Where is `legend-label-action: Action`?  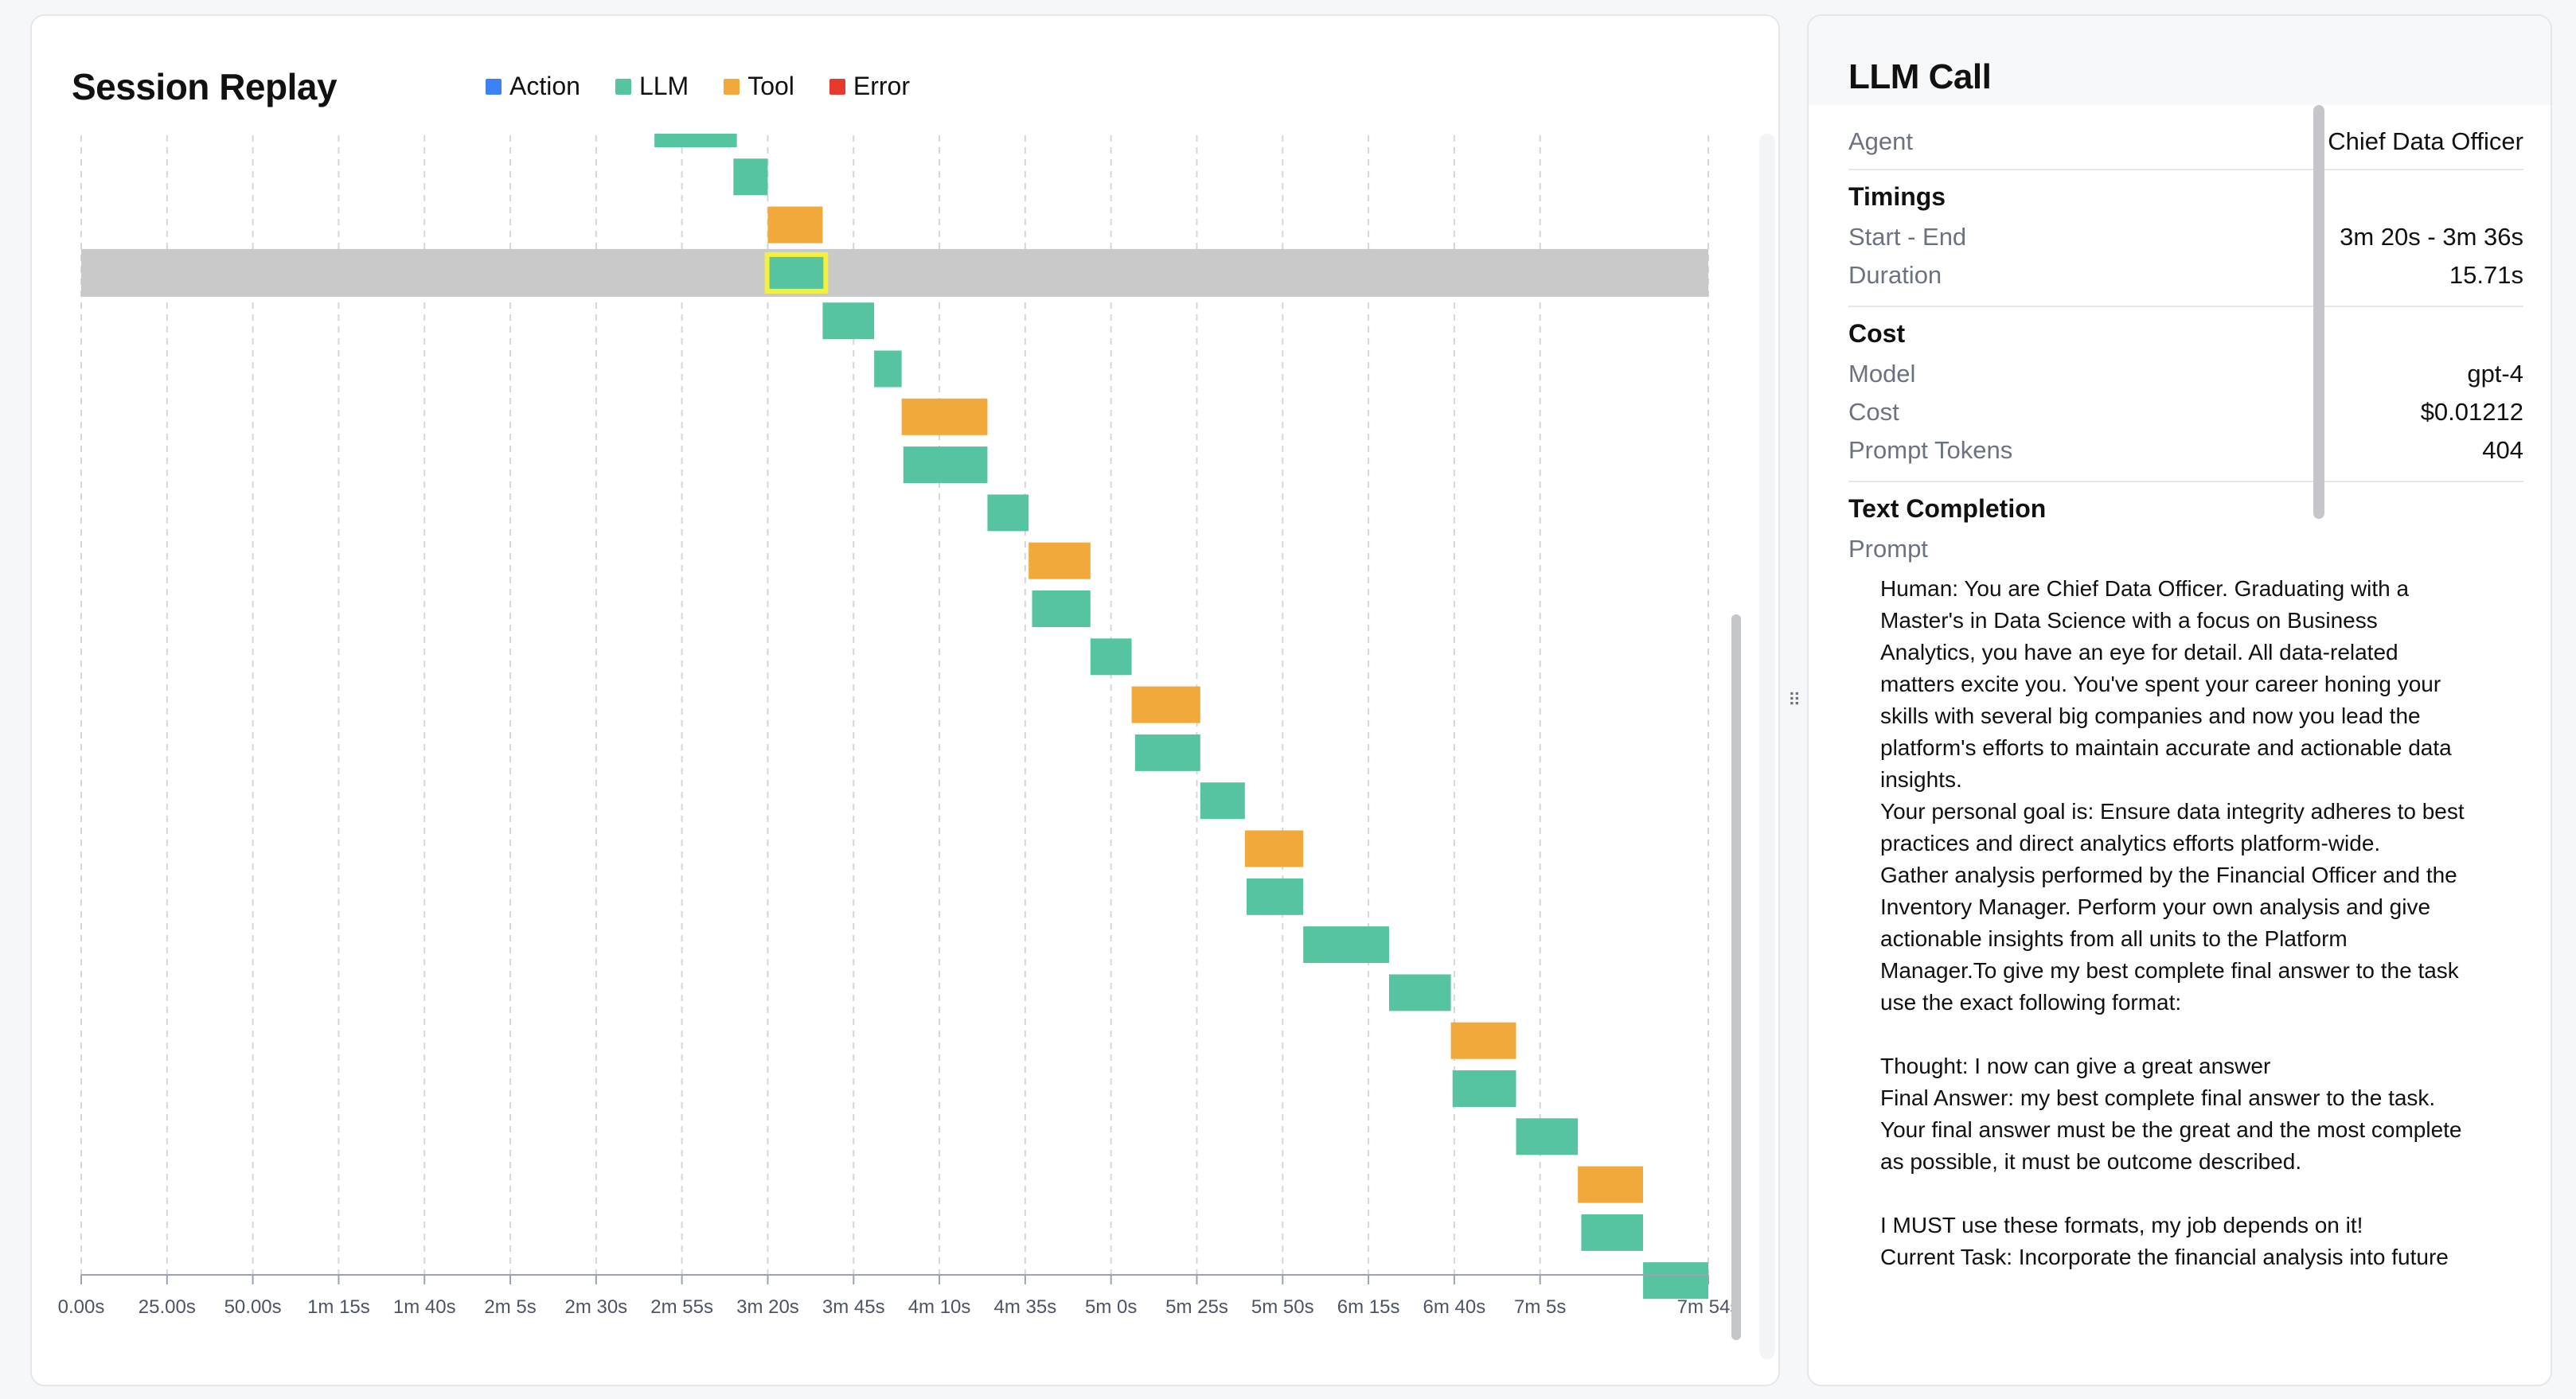
legend-label-action: Action is located at coordinates (544, 86).